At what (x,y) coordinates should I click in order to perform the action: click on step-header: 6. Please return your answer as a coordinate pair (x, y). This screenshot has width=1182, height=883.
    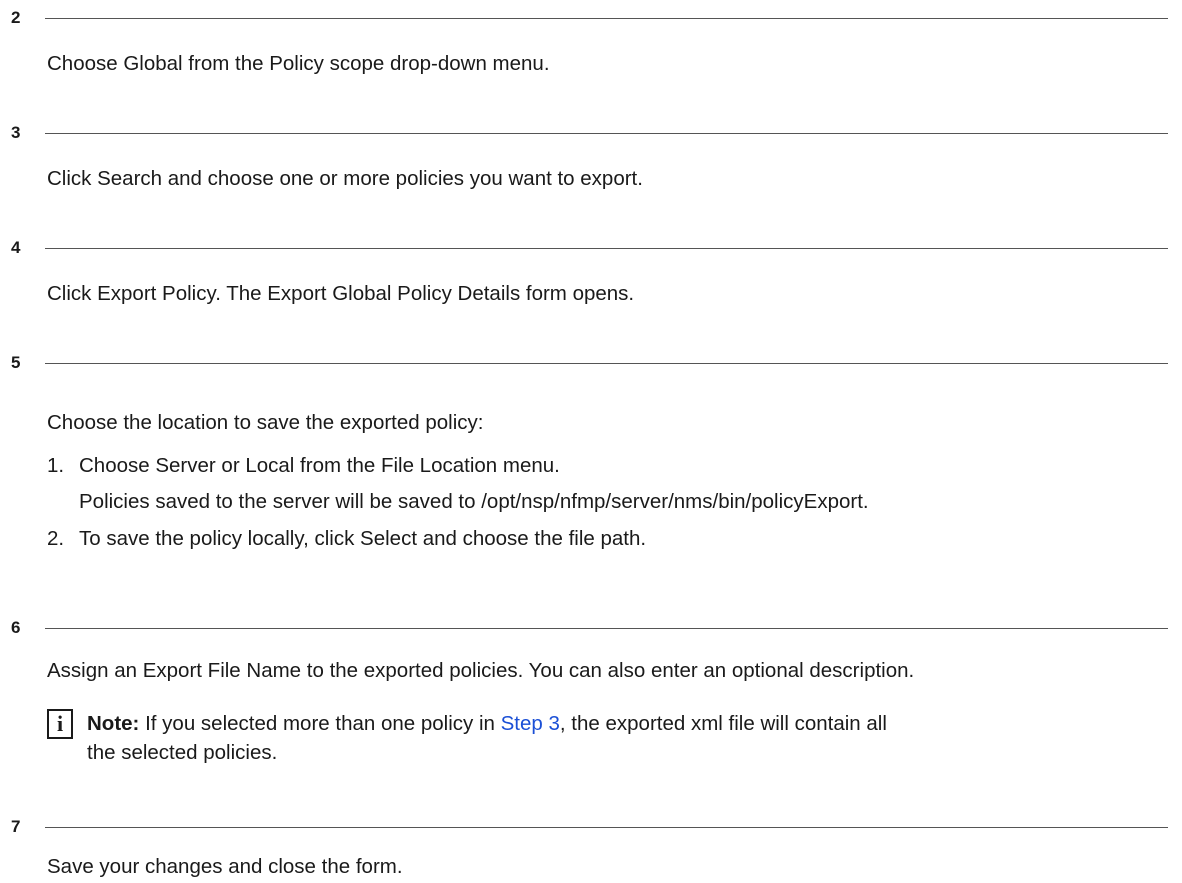
    Looking at the image, I should click on (591, 628).